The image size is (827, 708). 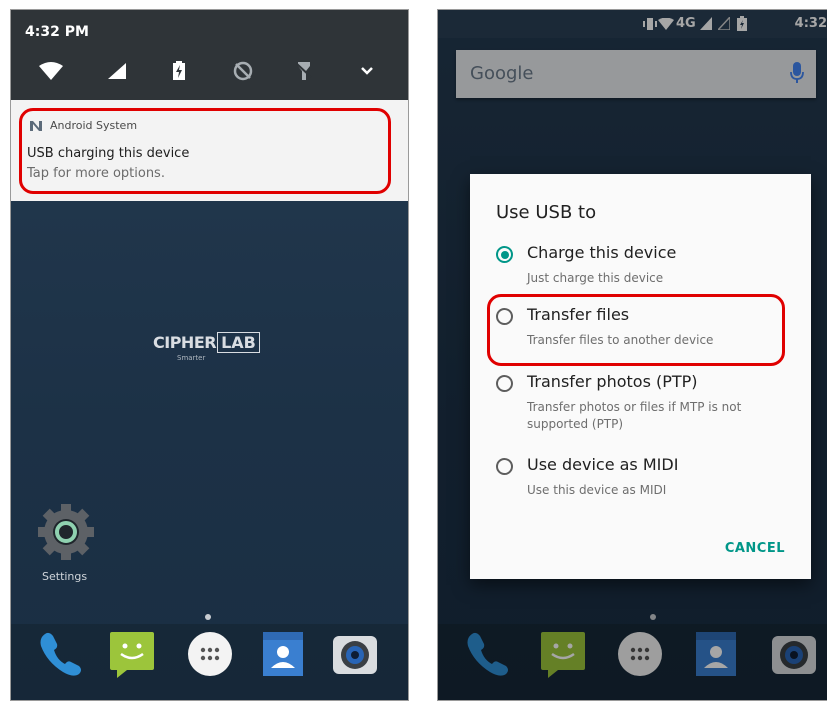 I want to click on flashlight-icon, so click(x=304, y=71).